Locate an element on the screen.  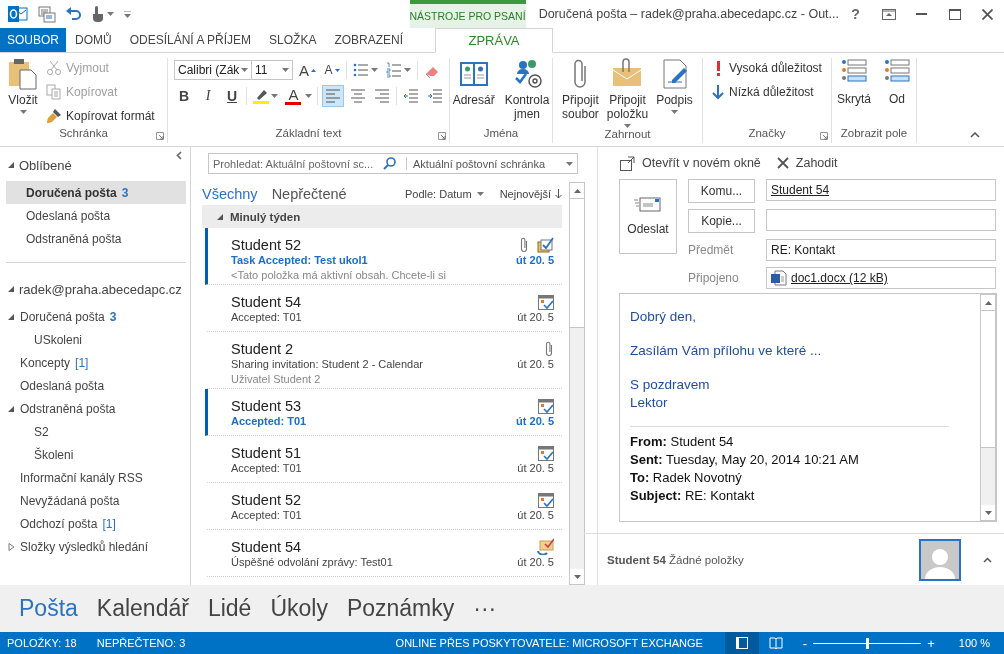
close-icon is located at coordinates (987, 14).